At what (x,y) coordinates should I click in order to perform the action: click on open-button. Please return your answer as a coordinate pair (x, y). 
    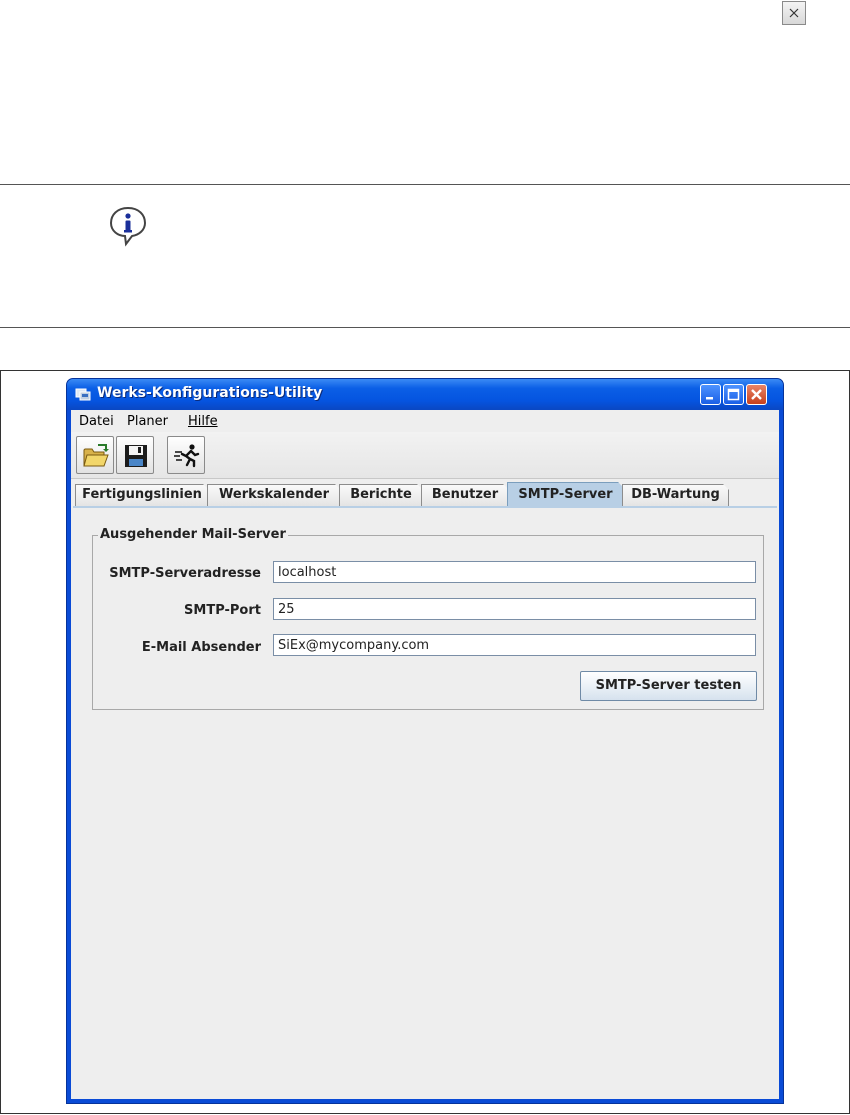
    Looking at the image, I should click on (95, 455).